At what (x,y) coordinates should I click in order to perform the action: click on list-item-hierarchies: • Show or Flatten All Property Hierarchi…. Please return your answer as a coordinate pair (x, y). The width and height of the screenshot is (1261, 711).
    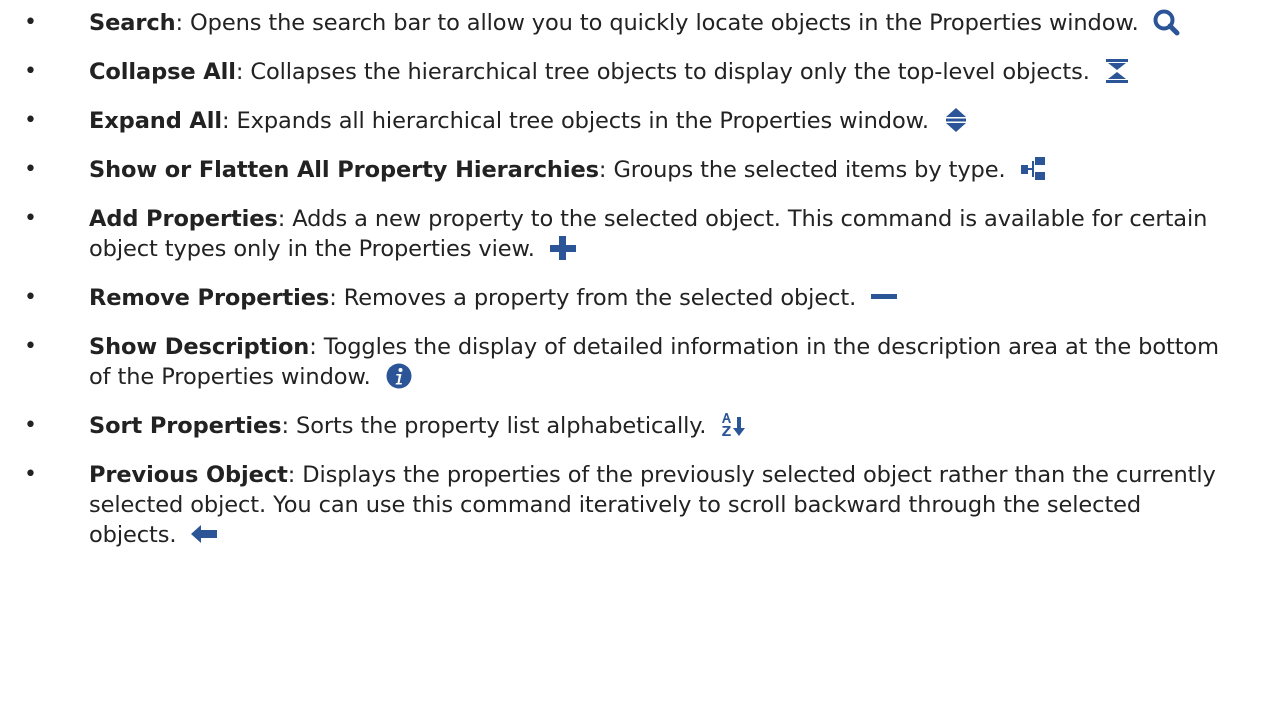
    Looking at the image, I should click on (630, 170).